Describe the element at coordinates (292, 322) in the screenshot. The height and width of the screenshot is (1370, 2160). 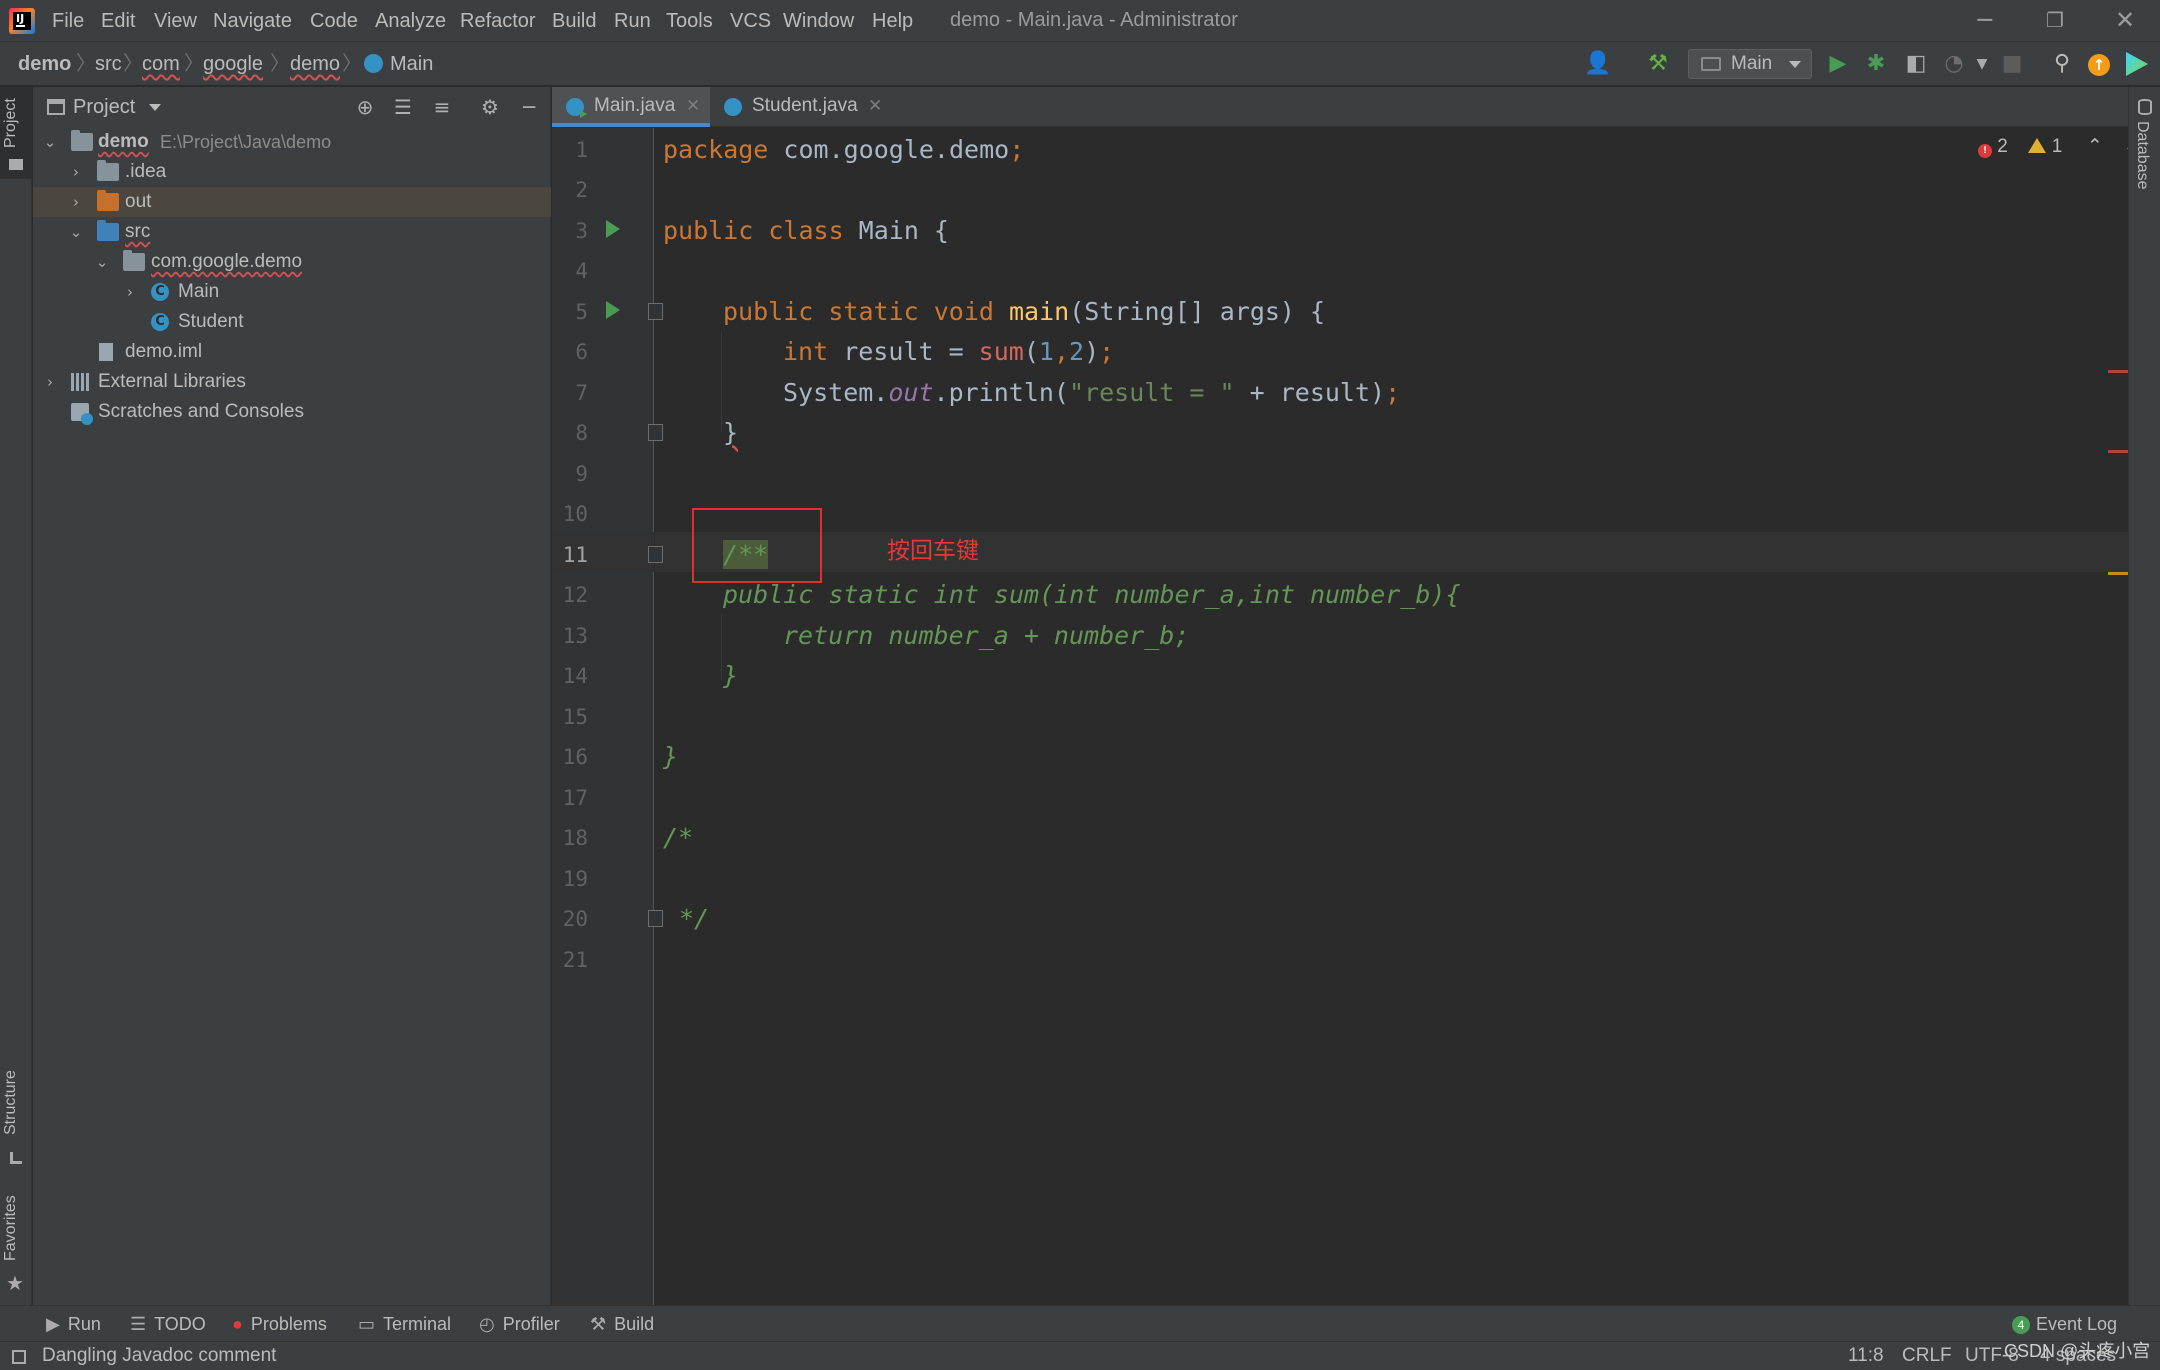
I see `tree-item-student: C Student` at that location.